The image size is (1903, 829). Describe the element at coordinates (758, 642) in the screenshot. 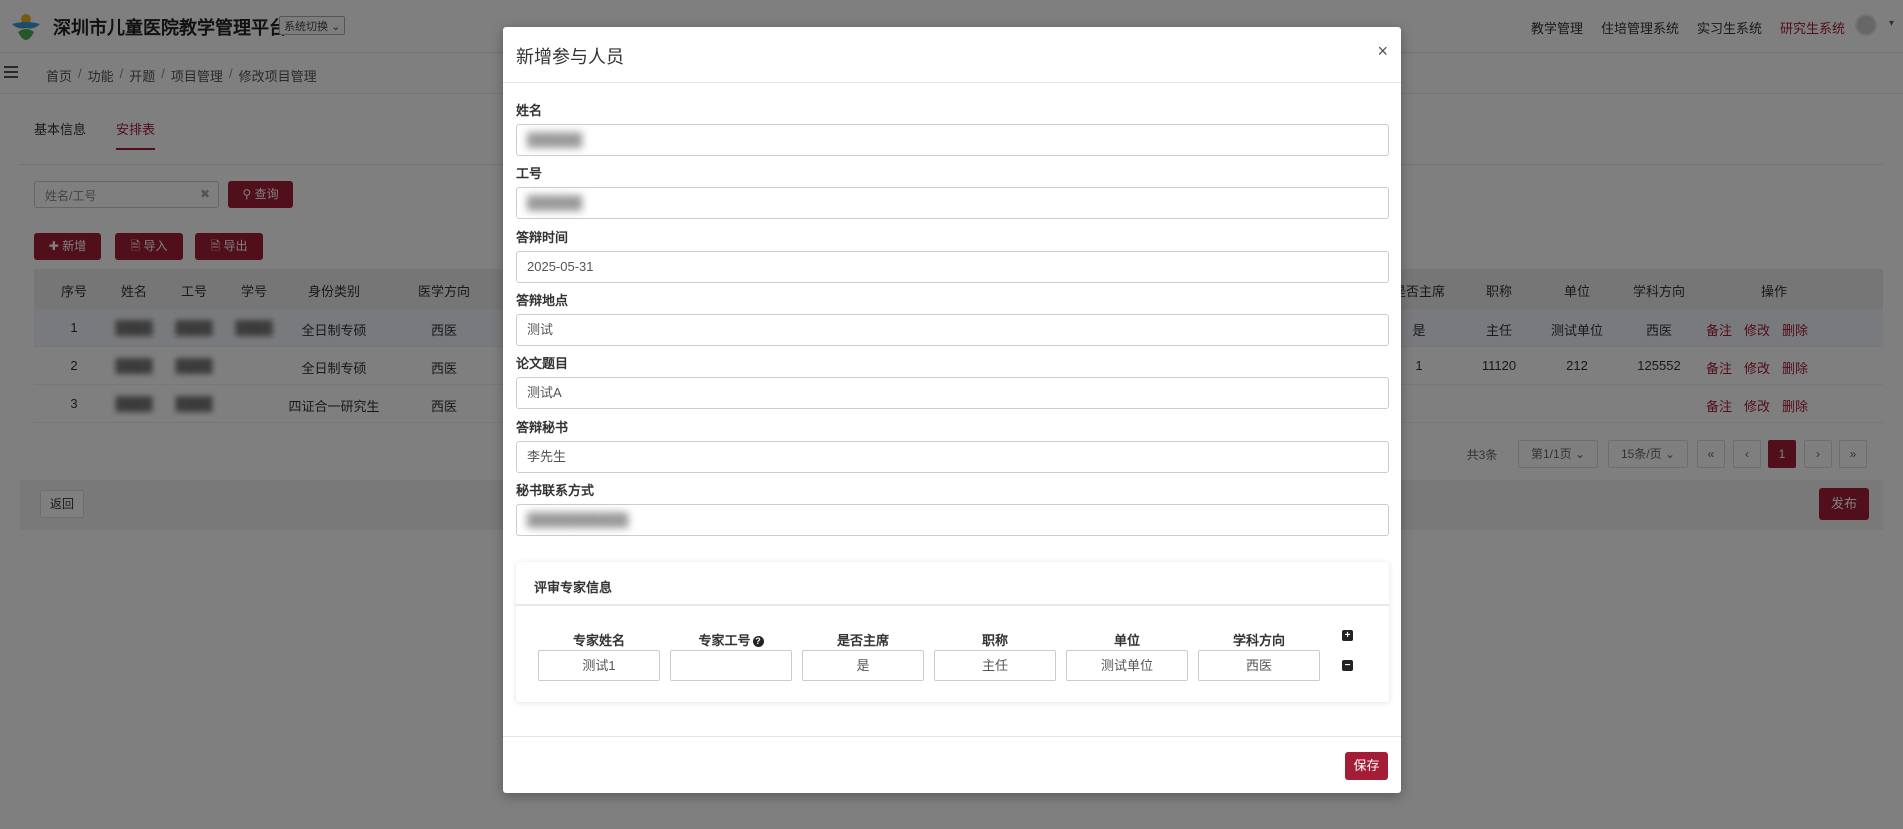

I see `help-icon: ?` at that location.